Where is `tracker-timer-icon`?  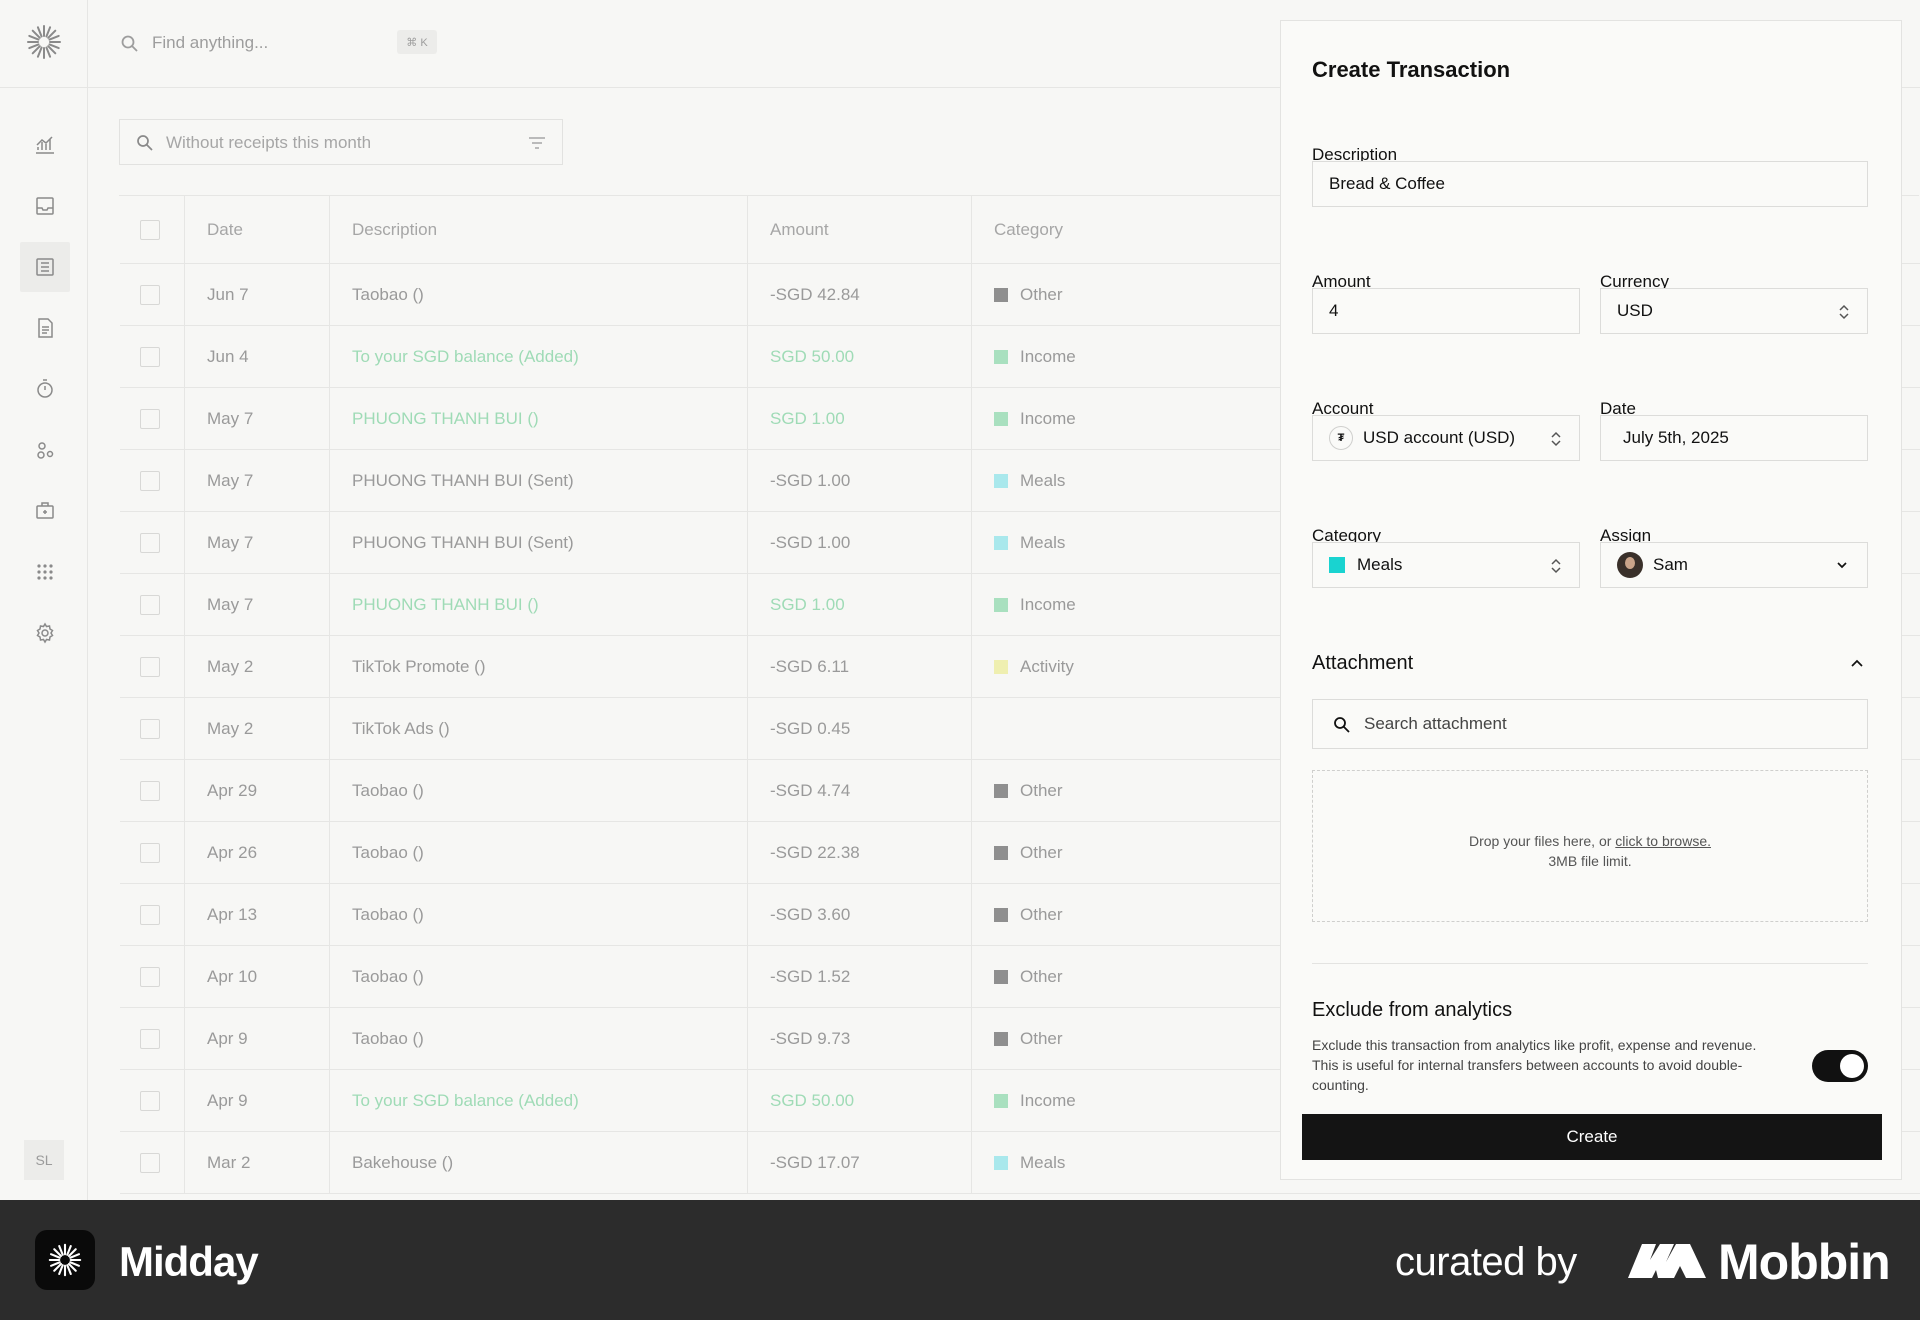
tracker-timer-icon is located at coordinates (45, 388).